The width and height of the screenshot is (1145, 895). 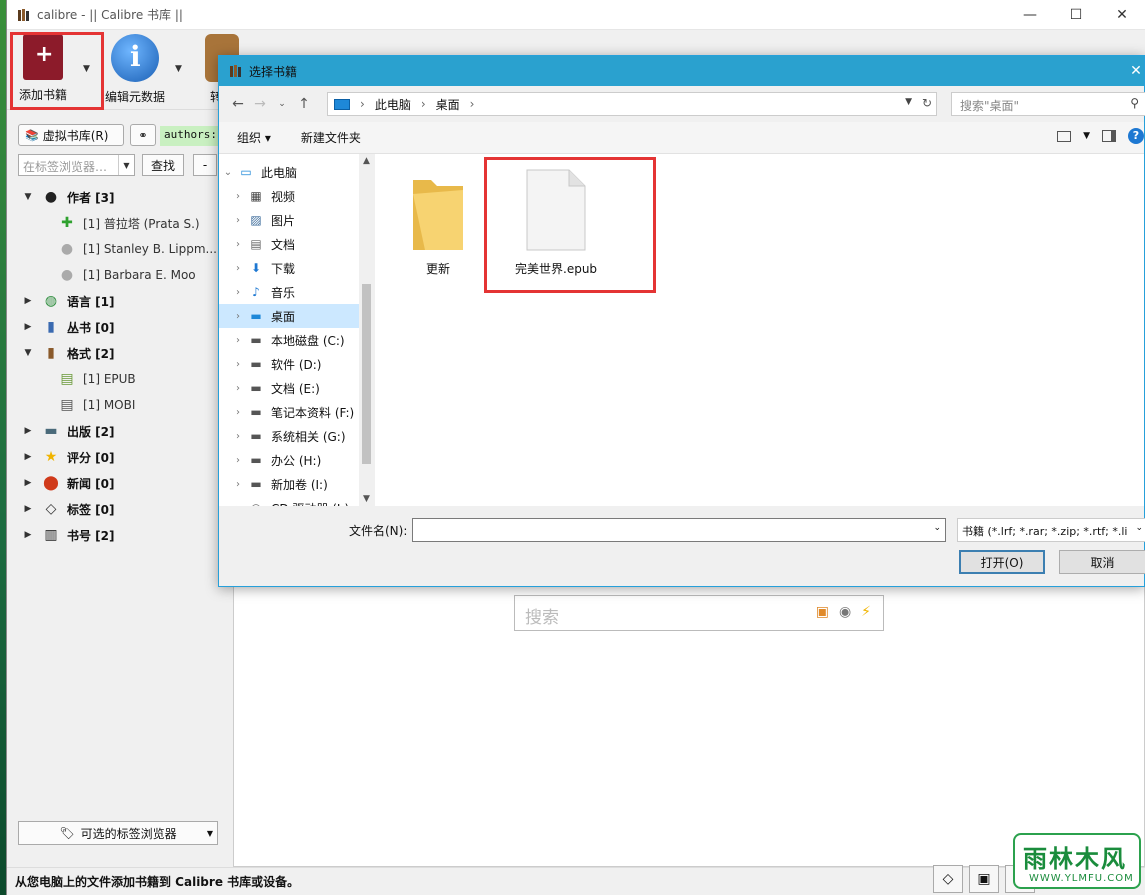 I want to click on nav-item: › ▬ 笔记本资料 (F:), so click(x=296, y=412).